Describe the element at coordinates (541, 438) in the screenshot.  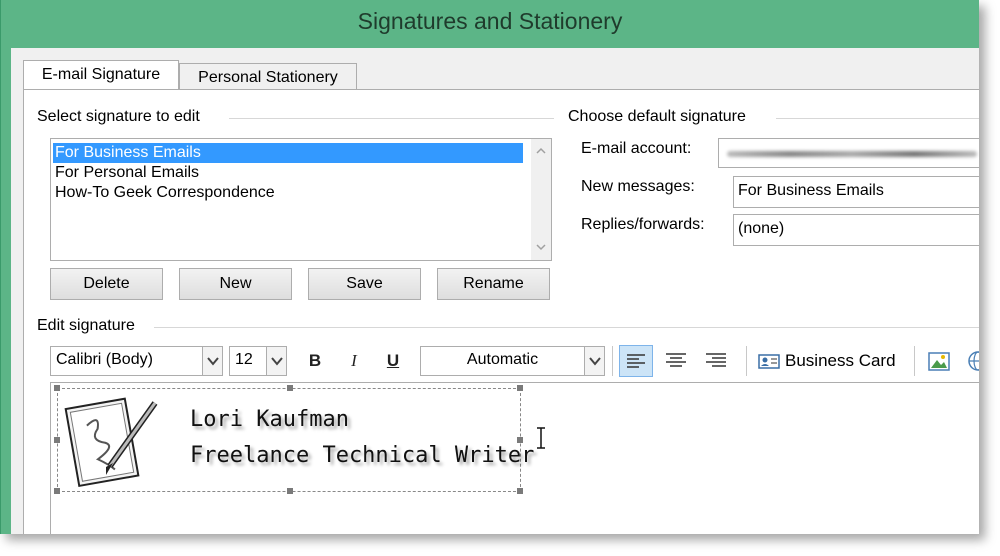
I see `text-cursor-icon` at that location.